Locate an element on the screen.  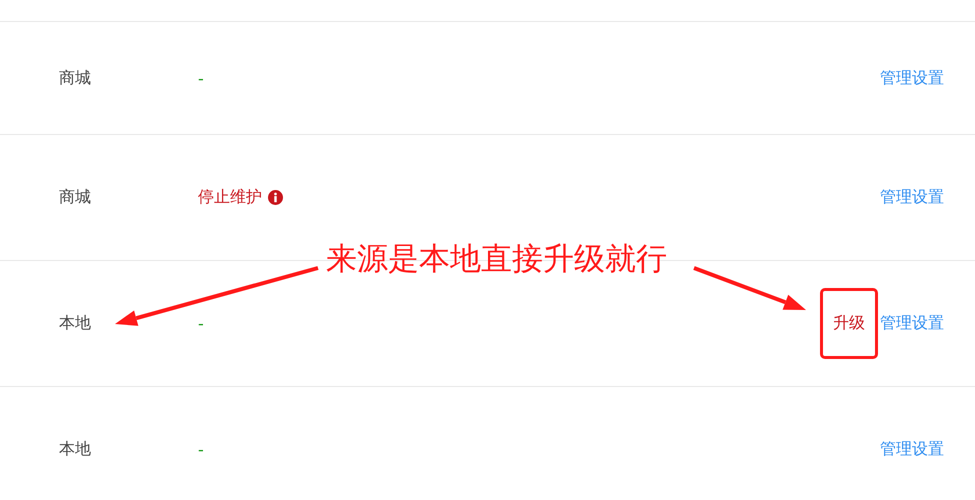
status-text: 停止维护 is located at coordinates (230, 197).